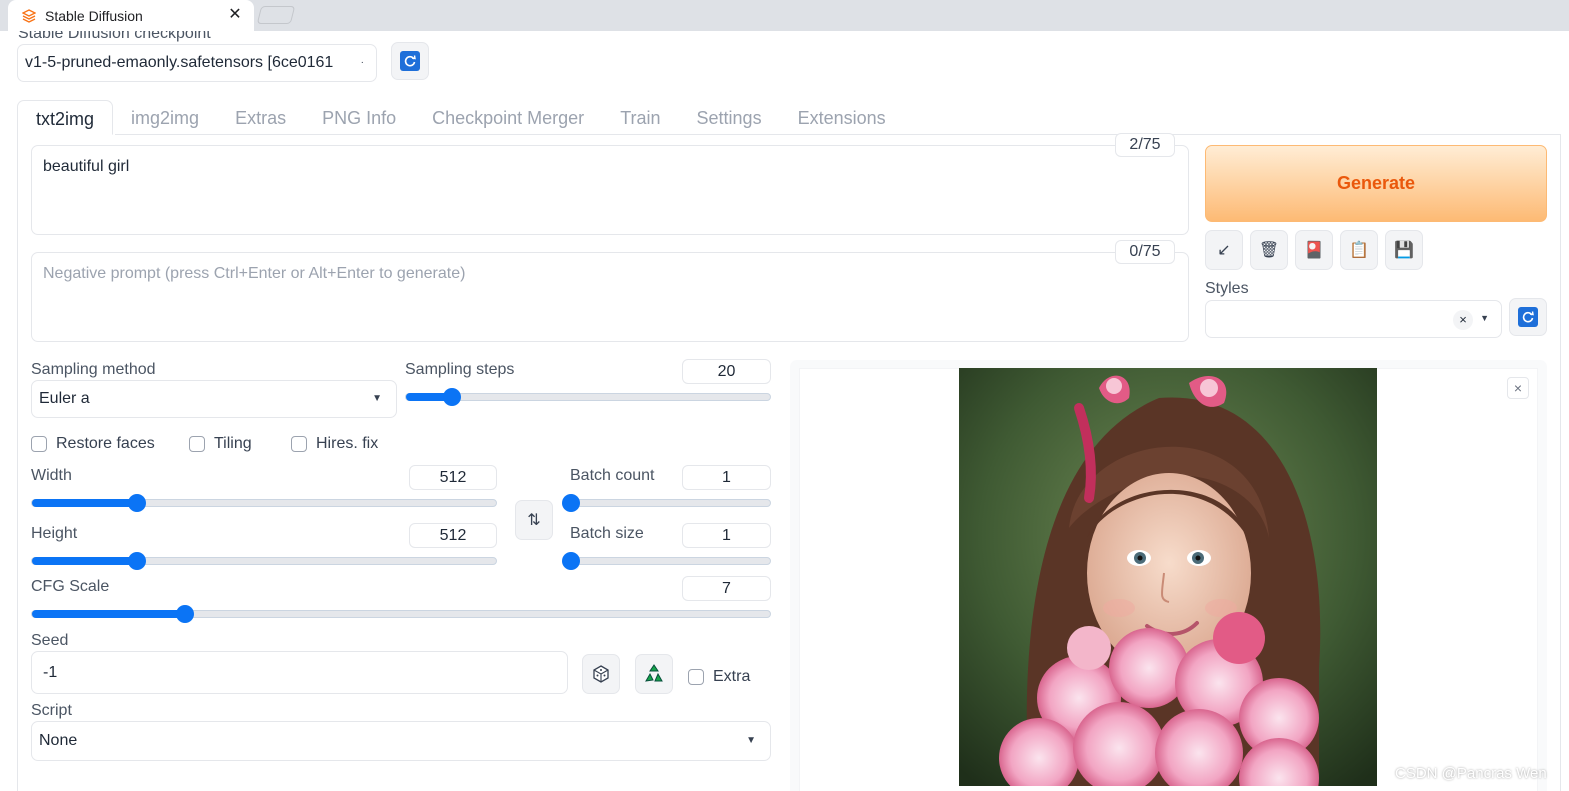  Describe the element at coordinates (610, 190) in the screenshot. I see `prompt-textarea: beautiful girl` at that location.